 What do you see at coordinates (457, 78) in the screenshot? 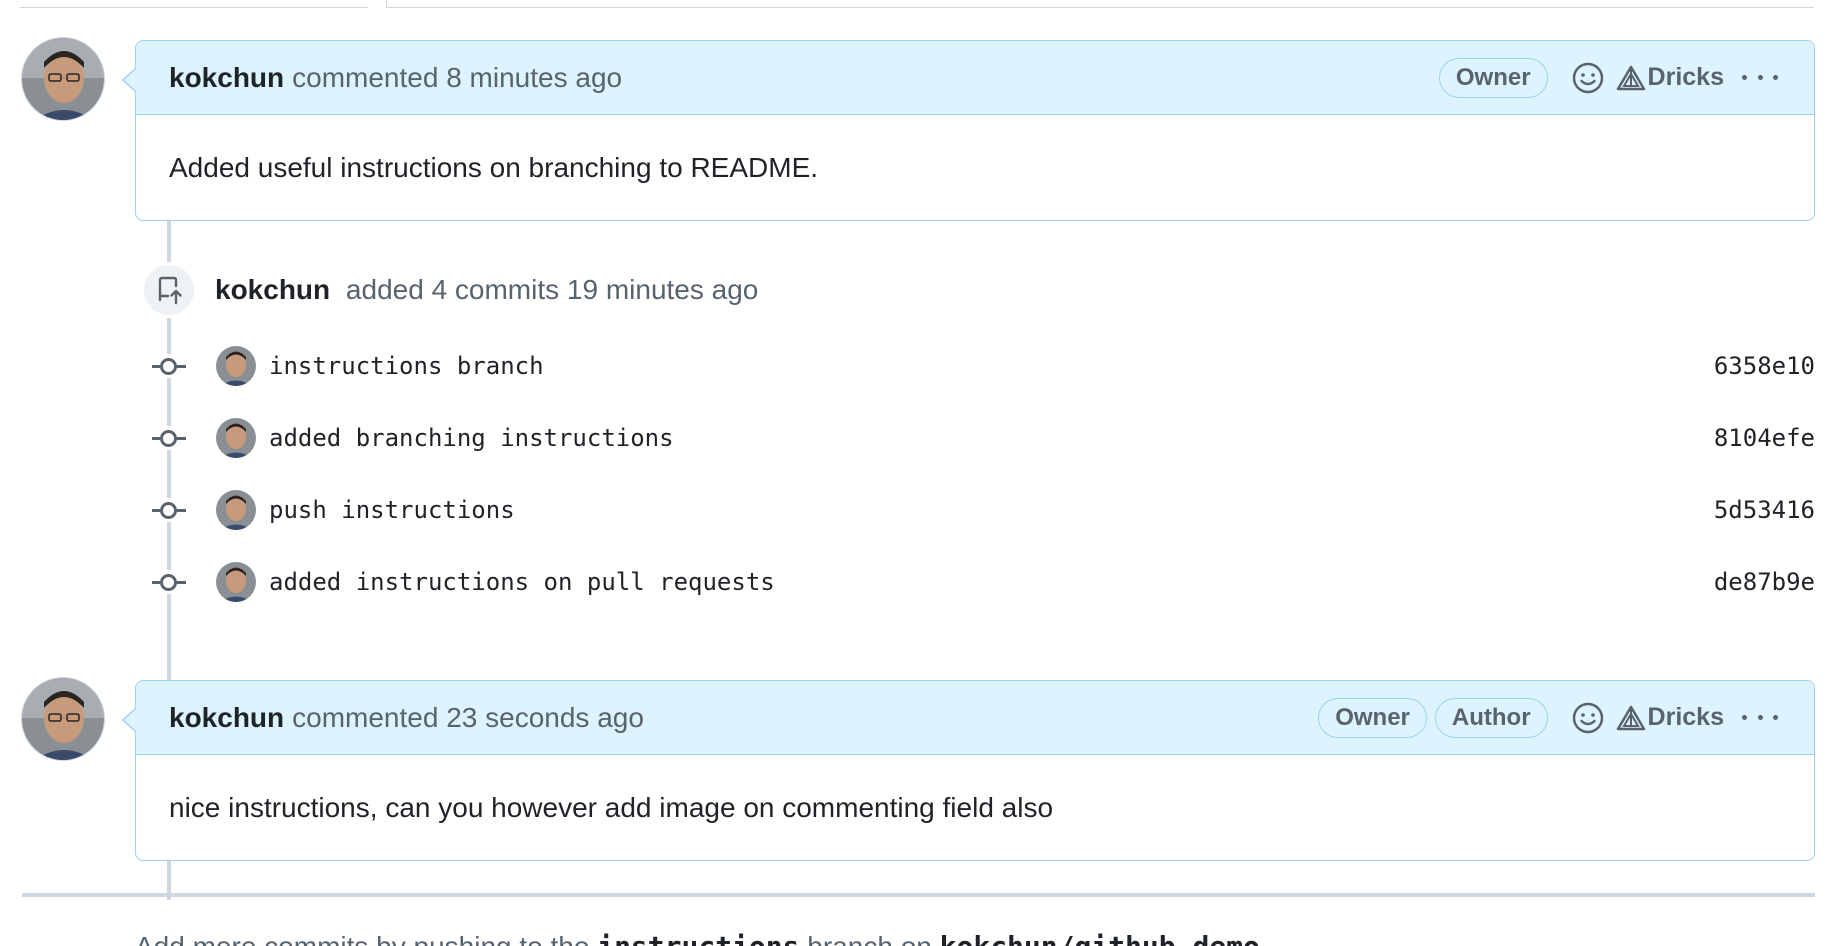
I see `comment-timestamp: commented 8 minutes ago` at bounding box center [457, 78].